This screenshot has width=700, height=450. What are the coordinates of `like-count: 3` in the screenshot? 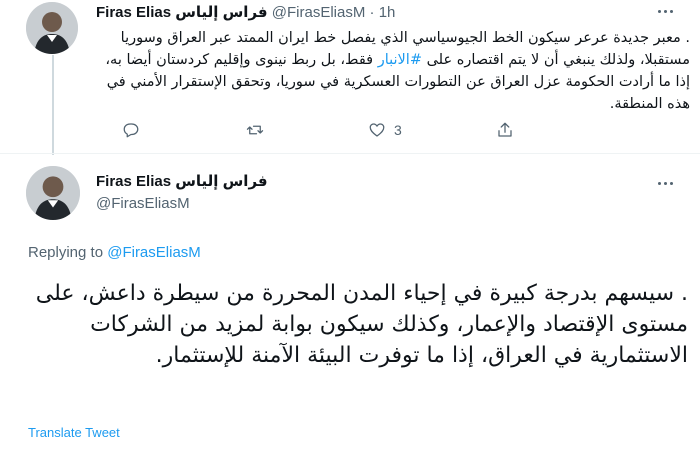 It's located at (398, 130).